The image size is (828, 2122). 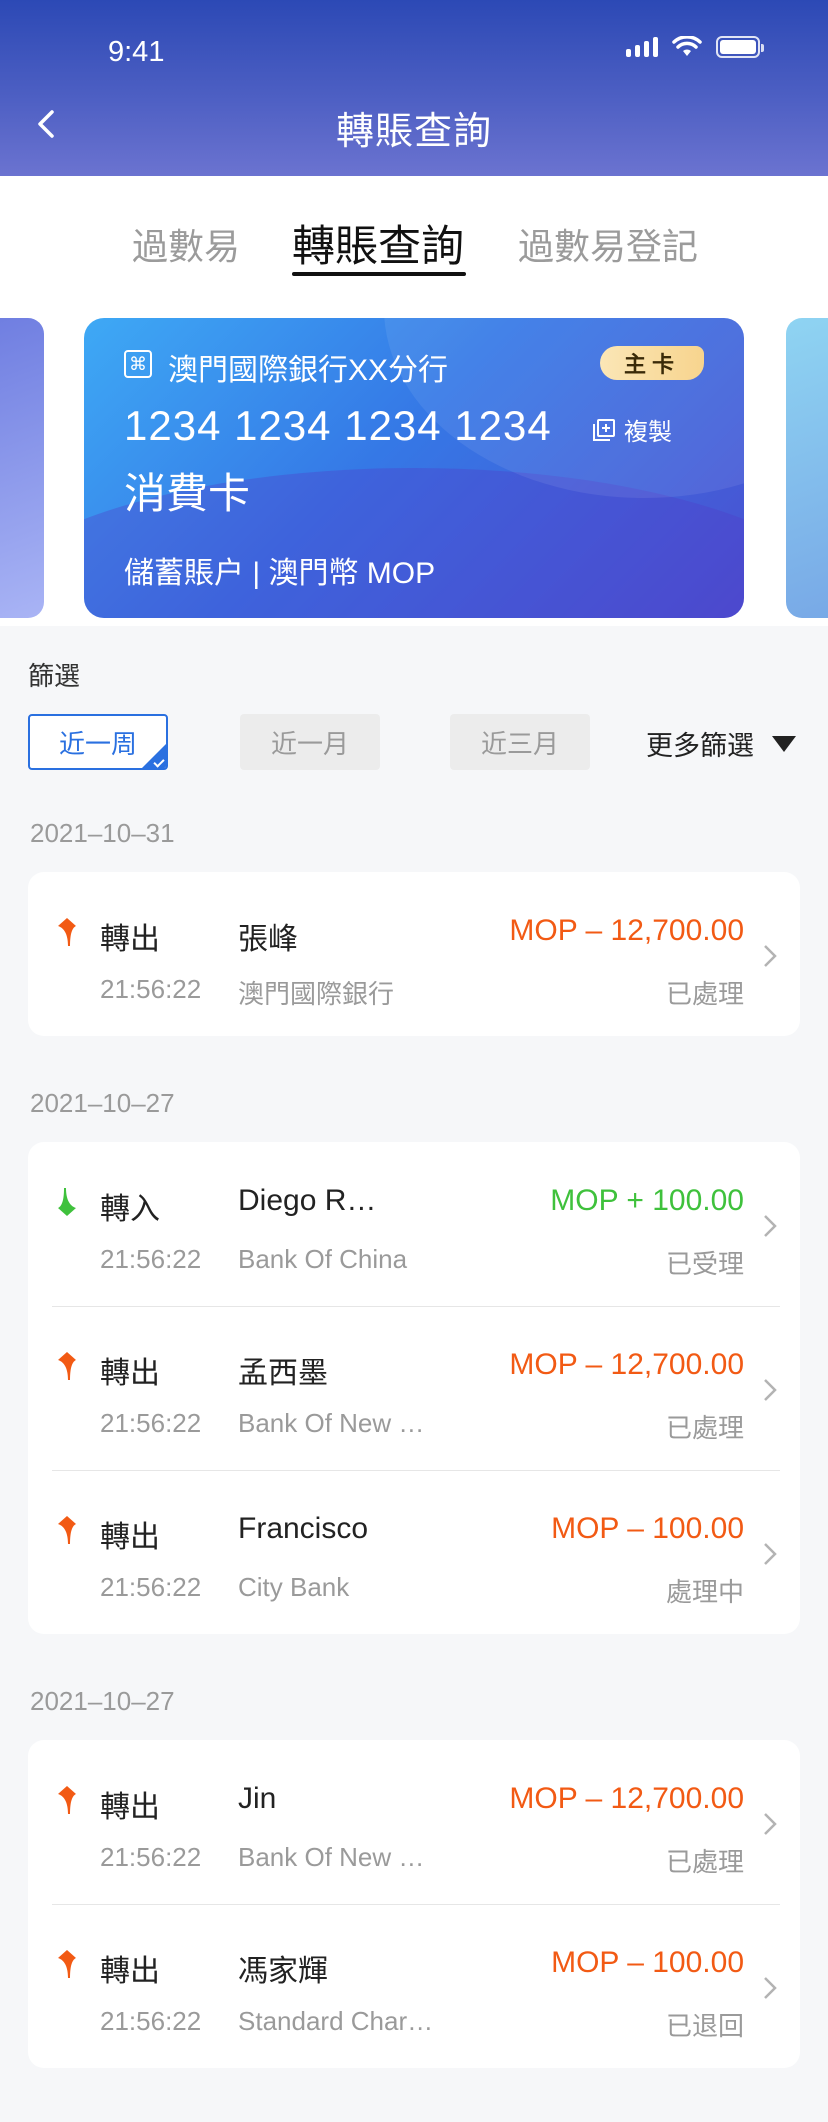 I want to click on bank-logo-icon: ⌘, so click(x=138, y=364).